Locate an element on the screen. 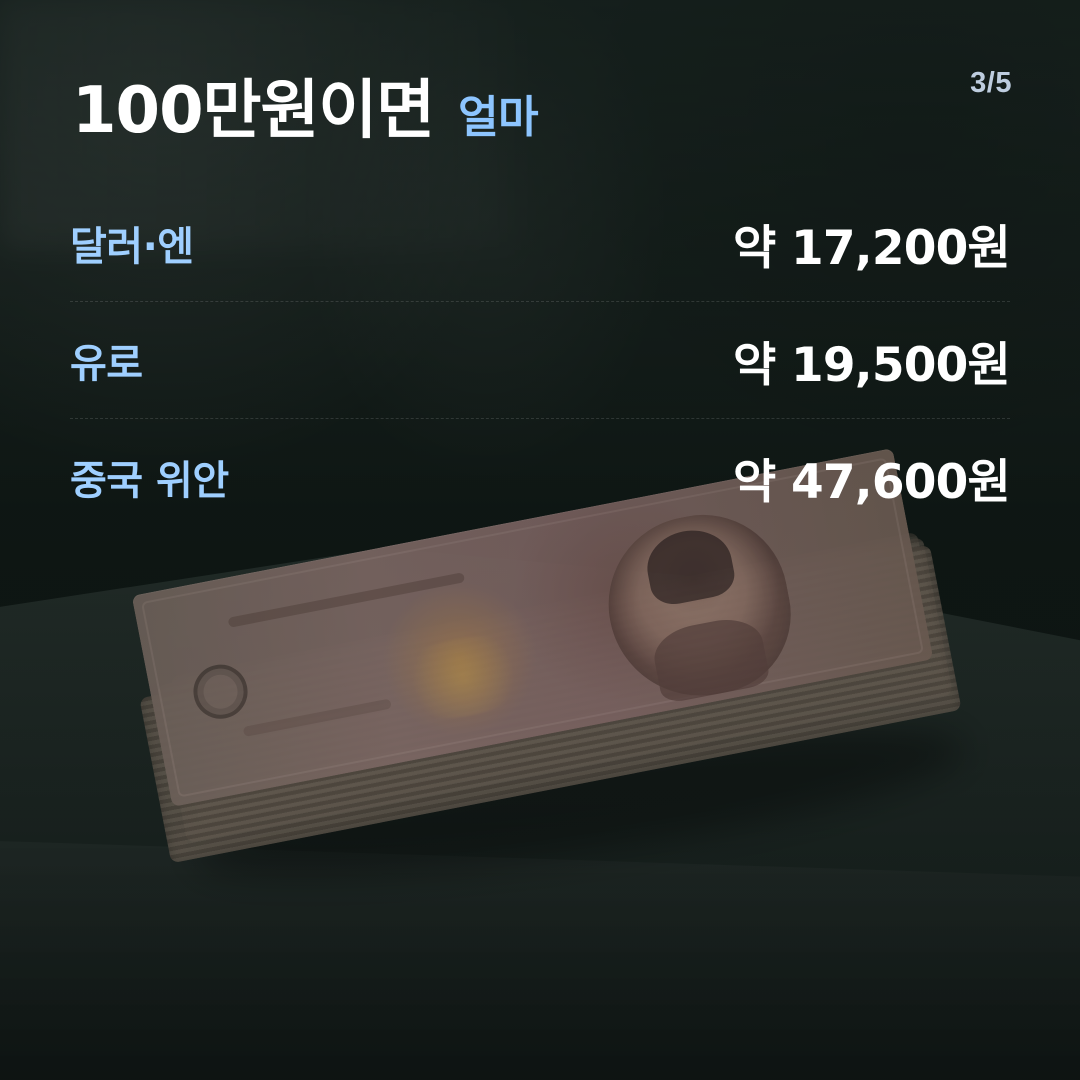 Image resolution: width=1080 pixels, height=1080 pixels. page-indicator: 3/5 is located at coordinates (991, 83).